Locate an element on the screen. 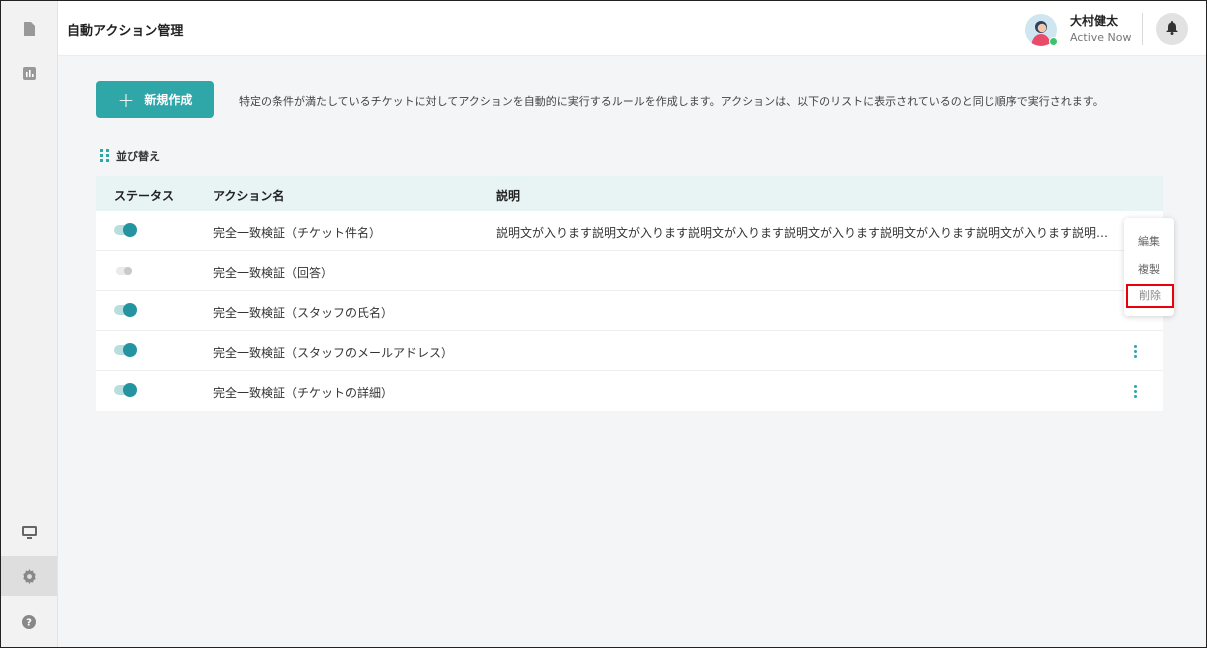  column-header-status: ステータス is located at coordinates (144, 196).